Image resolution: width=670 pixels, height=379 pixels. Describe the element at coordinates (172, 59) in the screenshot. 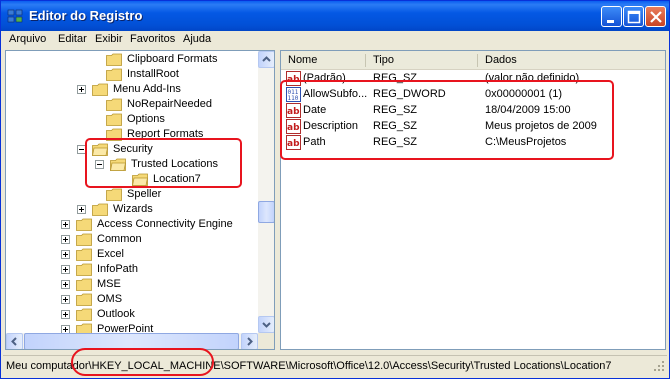

I see `tree-item-label: Clipboard Formats` at that location.